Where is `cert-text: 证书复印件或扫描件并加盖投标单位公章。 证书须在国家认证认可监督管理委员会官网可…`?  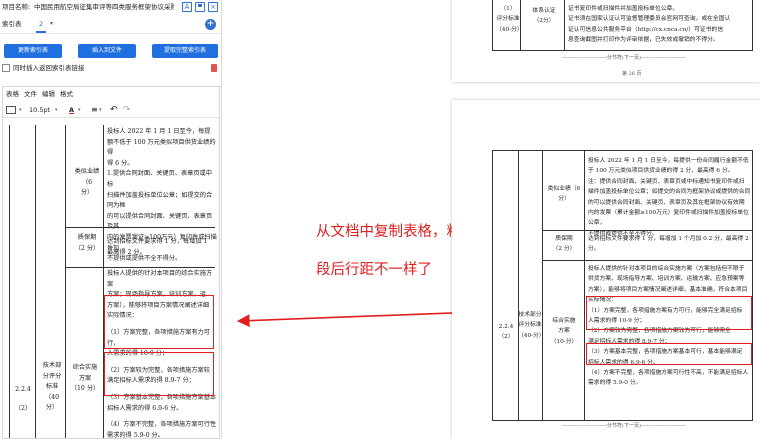
cert-text: 证书复印件或扫描件并加盖投标单位公章。 证书须在国家认证认可监督管理委员会官网可… is located at coordinates (660, 25).